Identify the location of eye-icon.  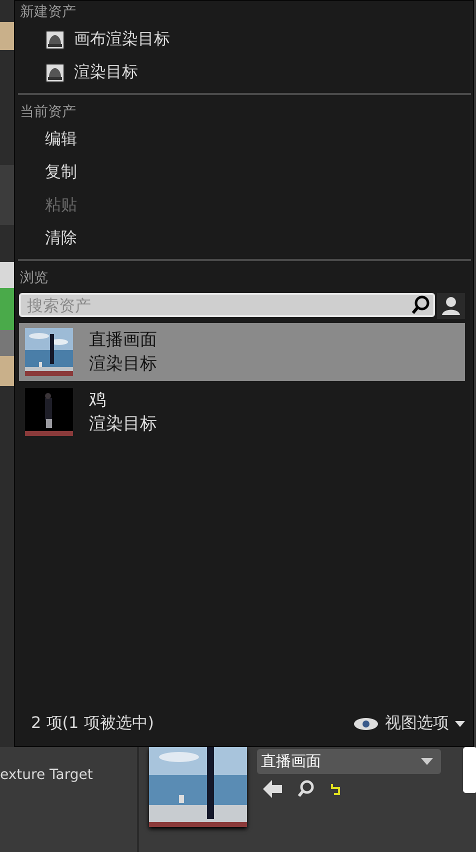
(366, 723).